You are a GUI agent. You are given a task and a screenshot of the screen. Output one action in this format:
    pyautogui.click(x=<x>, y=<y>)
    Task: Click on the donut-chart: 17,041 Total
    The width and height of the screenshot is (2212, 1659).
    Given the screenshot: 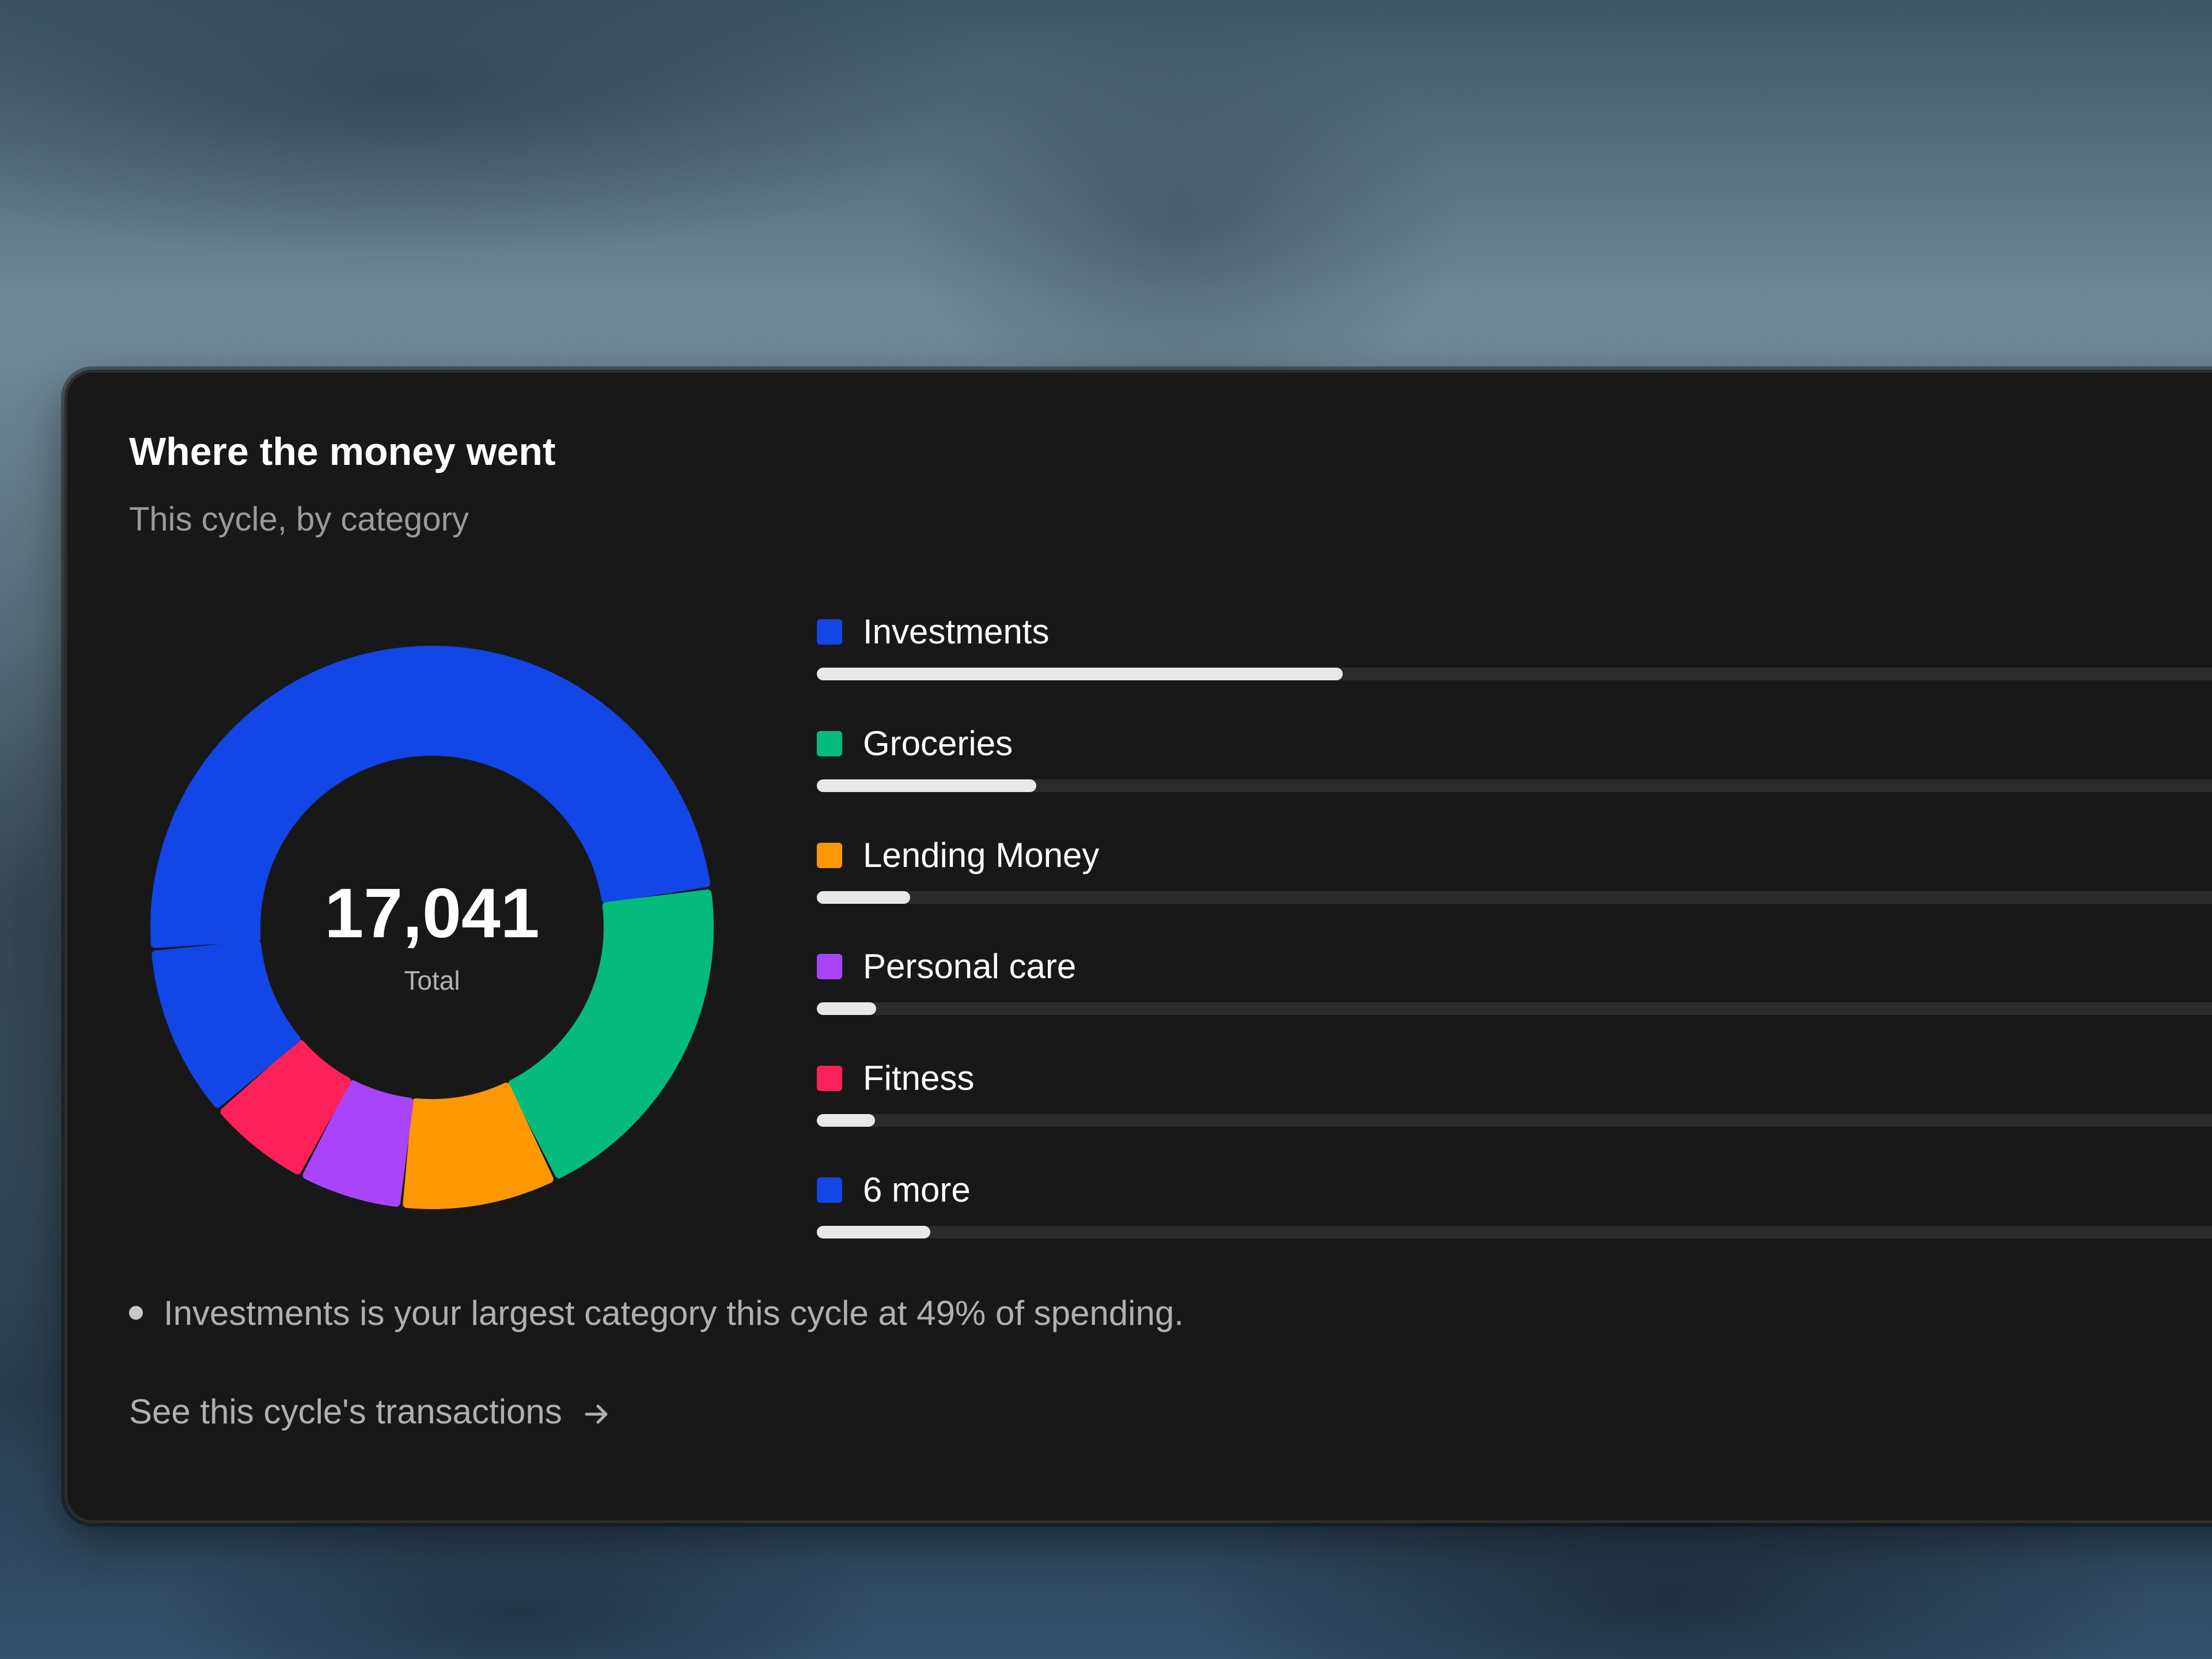 What is the action you would take?
    pyautogui.click(x=432, y=927)
    